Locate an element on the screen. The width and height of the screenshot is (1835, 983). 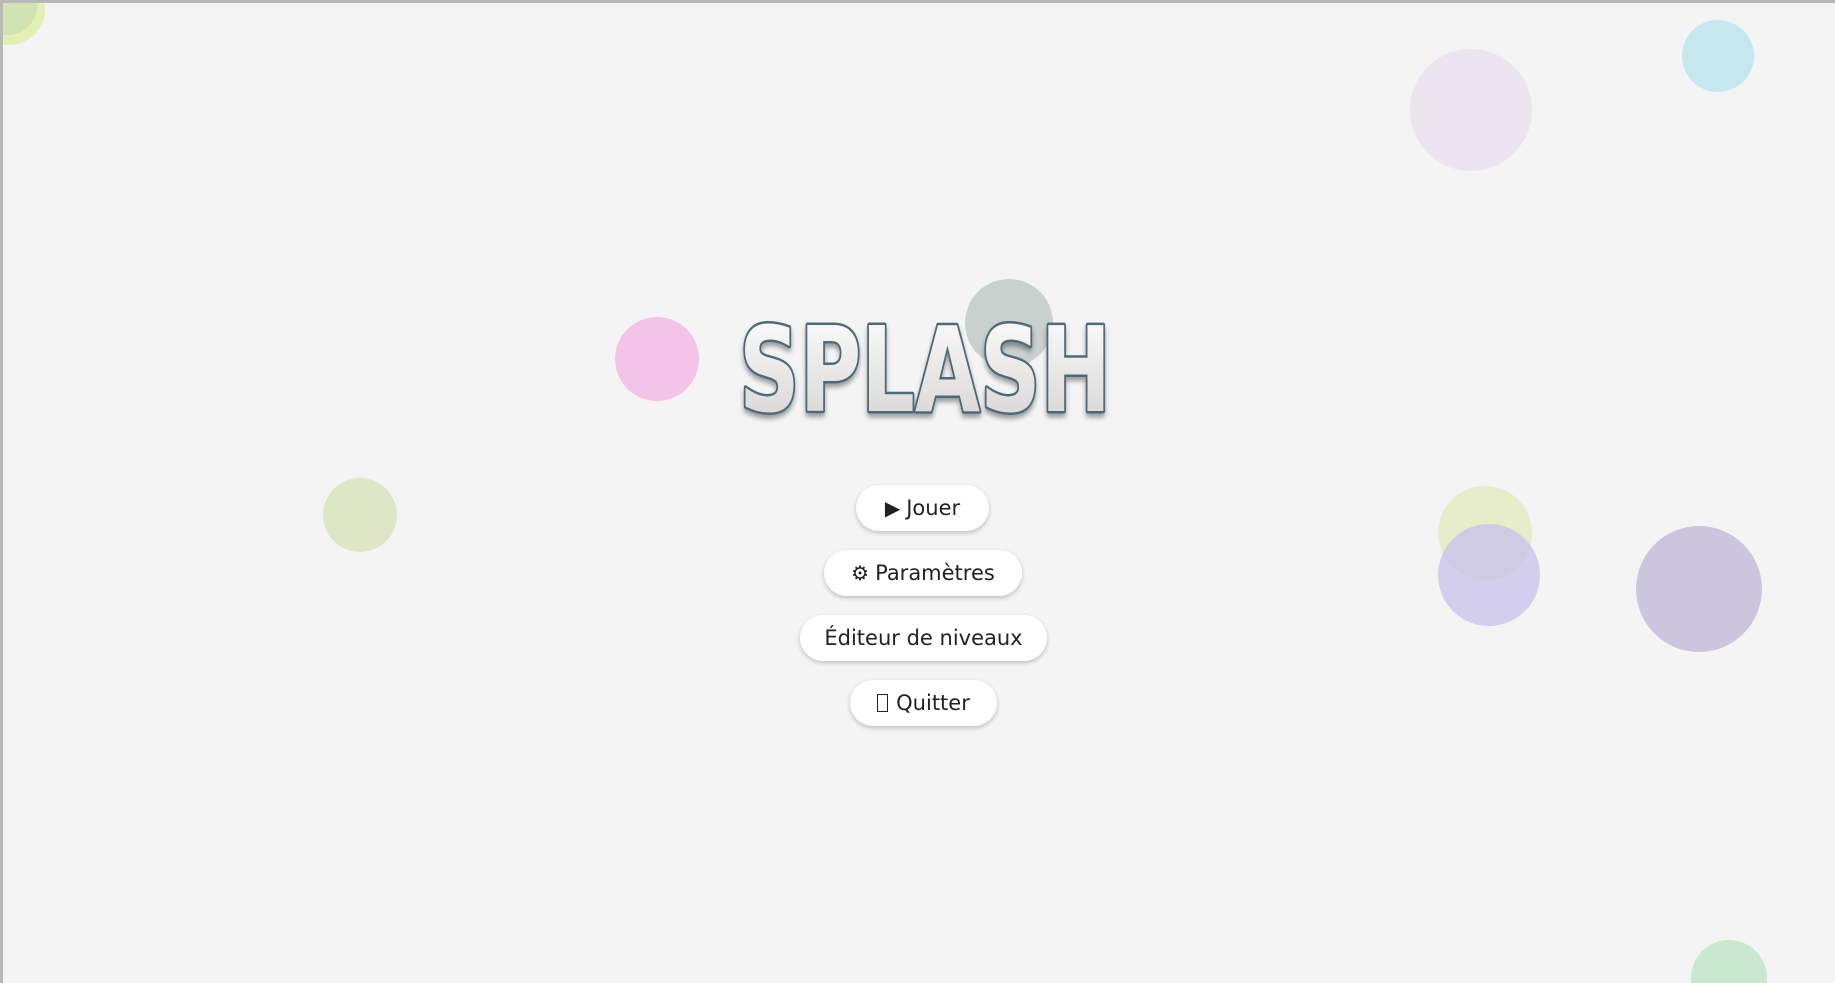
quit-button: Quitter is located at coordinates (923, 703).